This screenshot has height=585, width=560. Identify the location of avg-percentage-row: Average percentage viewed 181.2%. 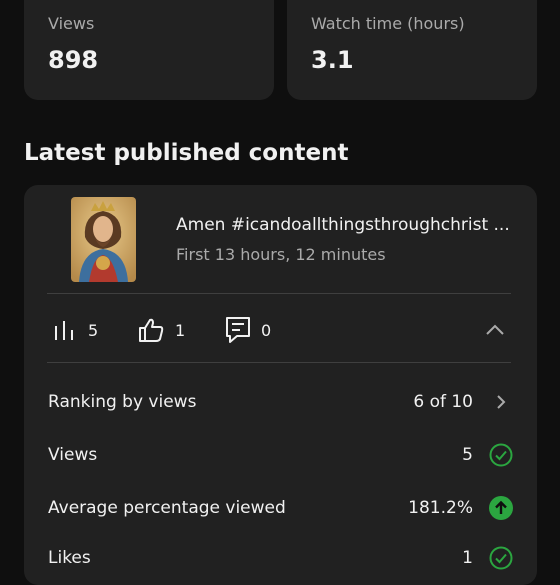
(280, 508).